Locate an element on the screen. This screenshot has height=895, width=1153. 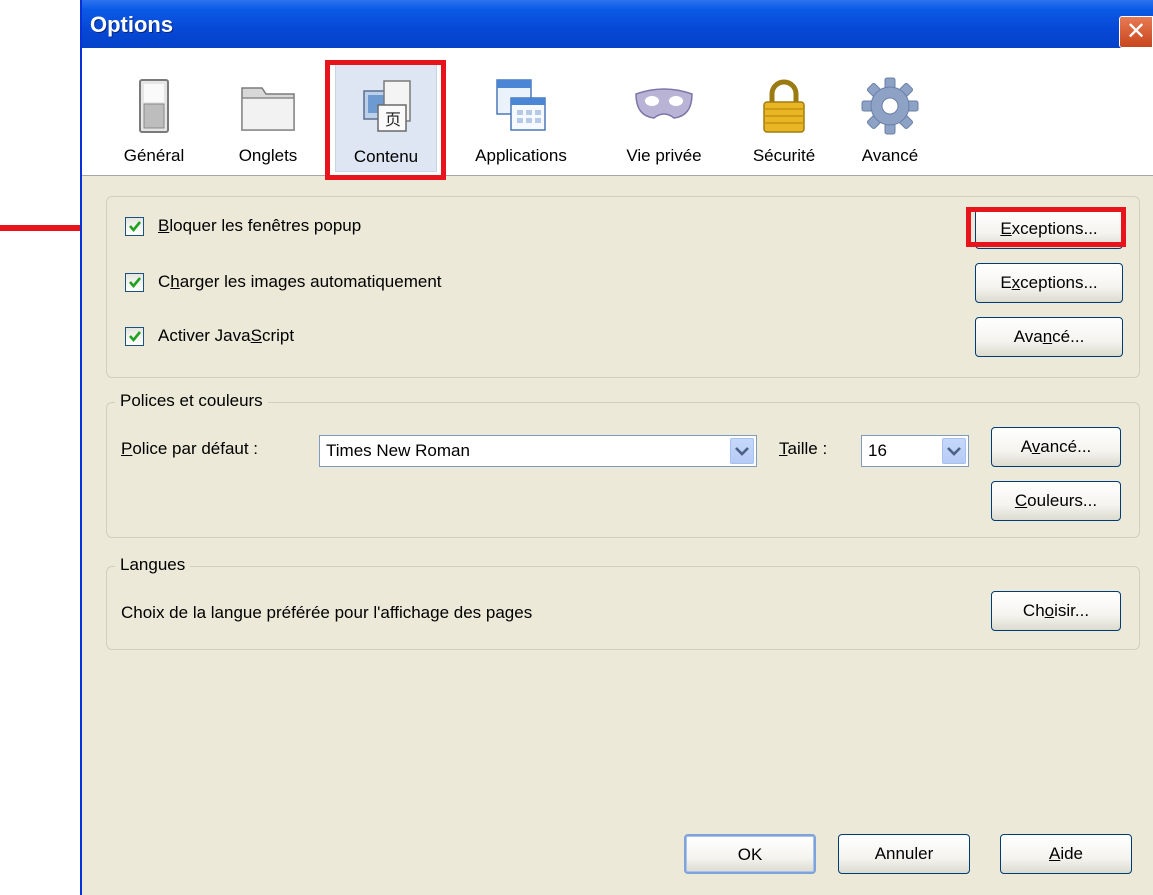
gear-icon is located at coordinates (890, 106).